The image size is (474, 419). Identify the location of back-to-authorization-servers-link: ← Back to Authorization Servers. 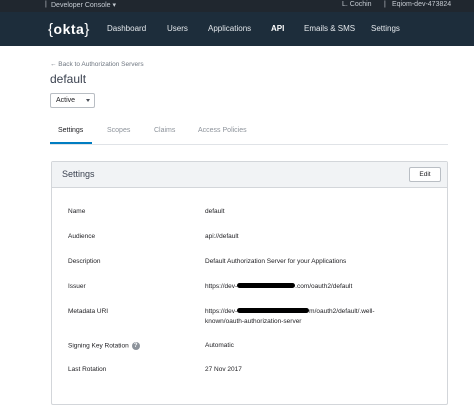
(97, 64).